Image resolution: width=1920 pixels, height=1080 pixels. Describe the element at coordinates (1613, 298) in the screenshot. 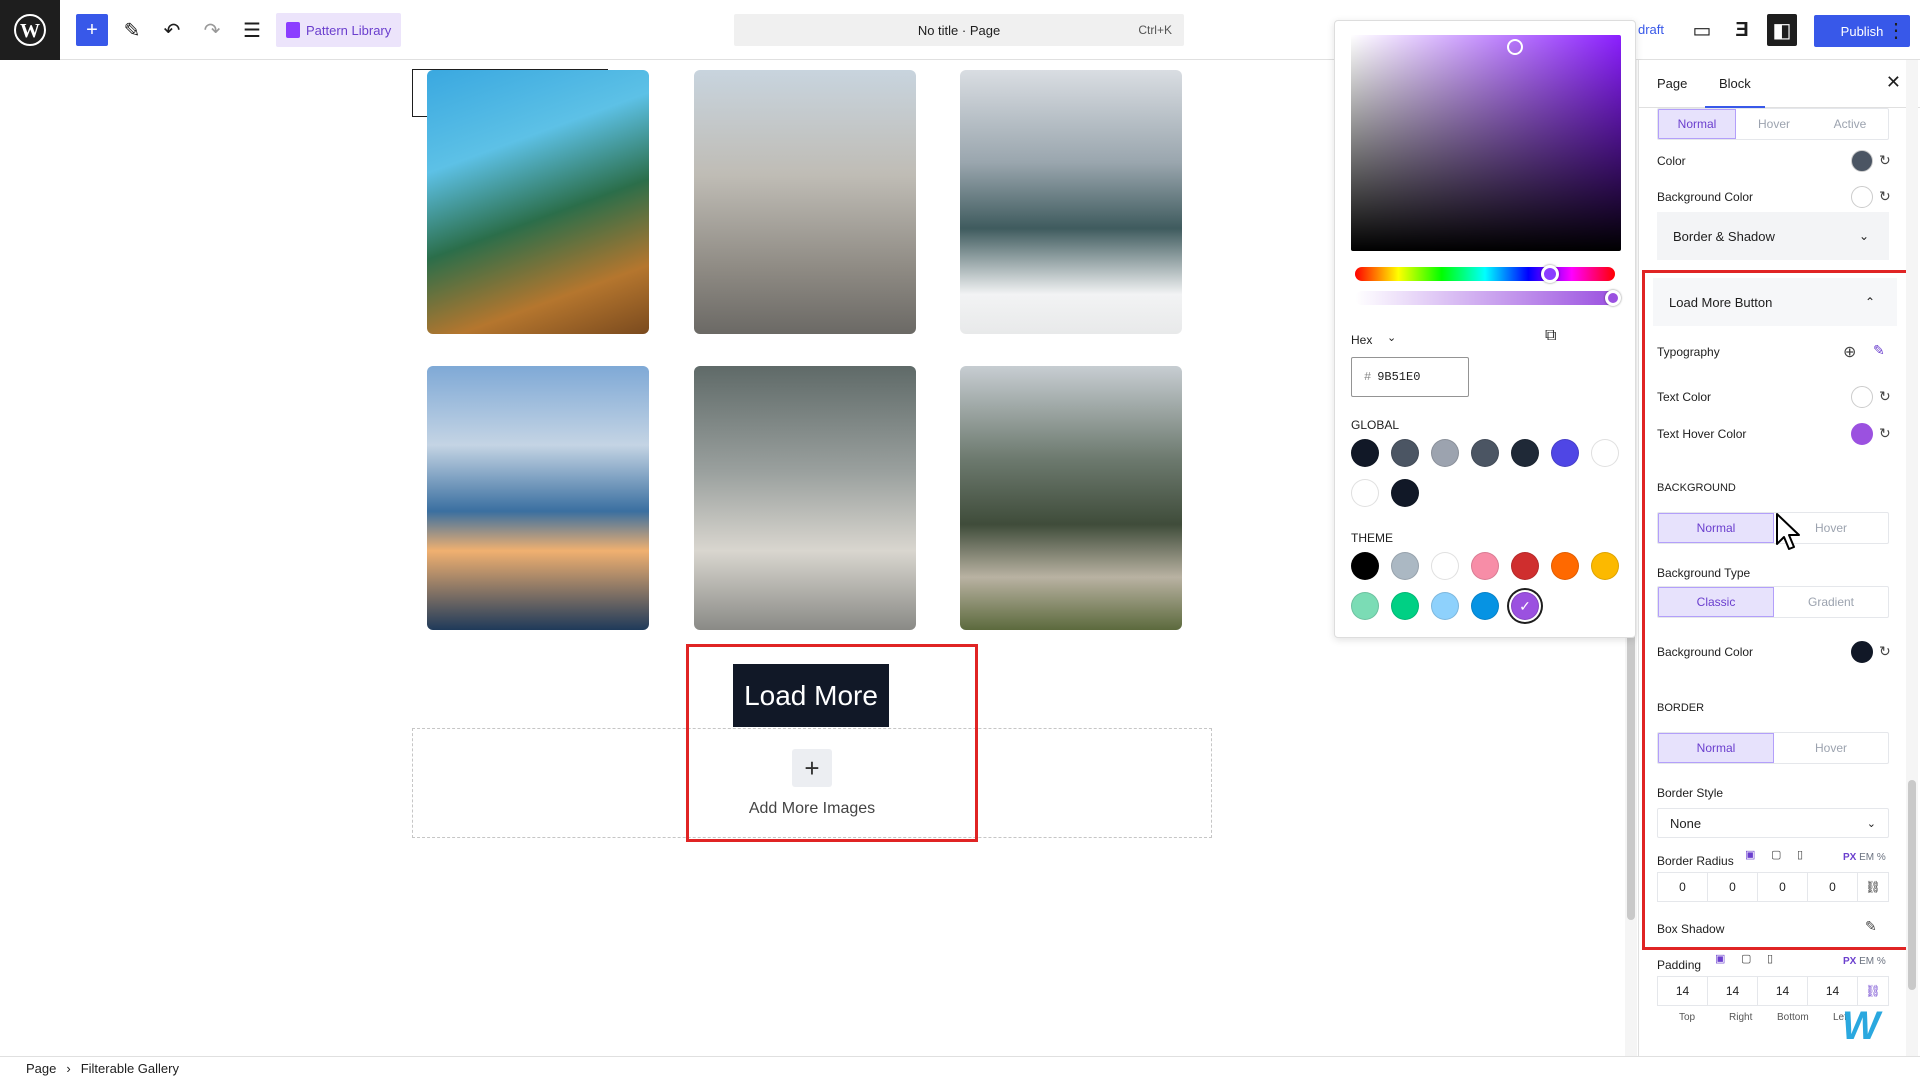

I see `alpha-handle` at that location.